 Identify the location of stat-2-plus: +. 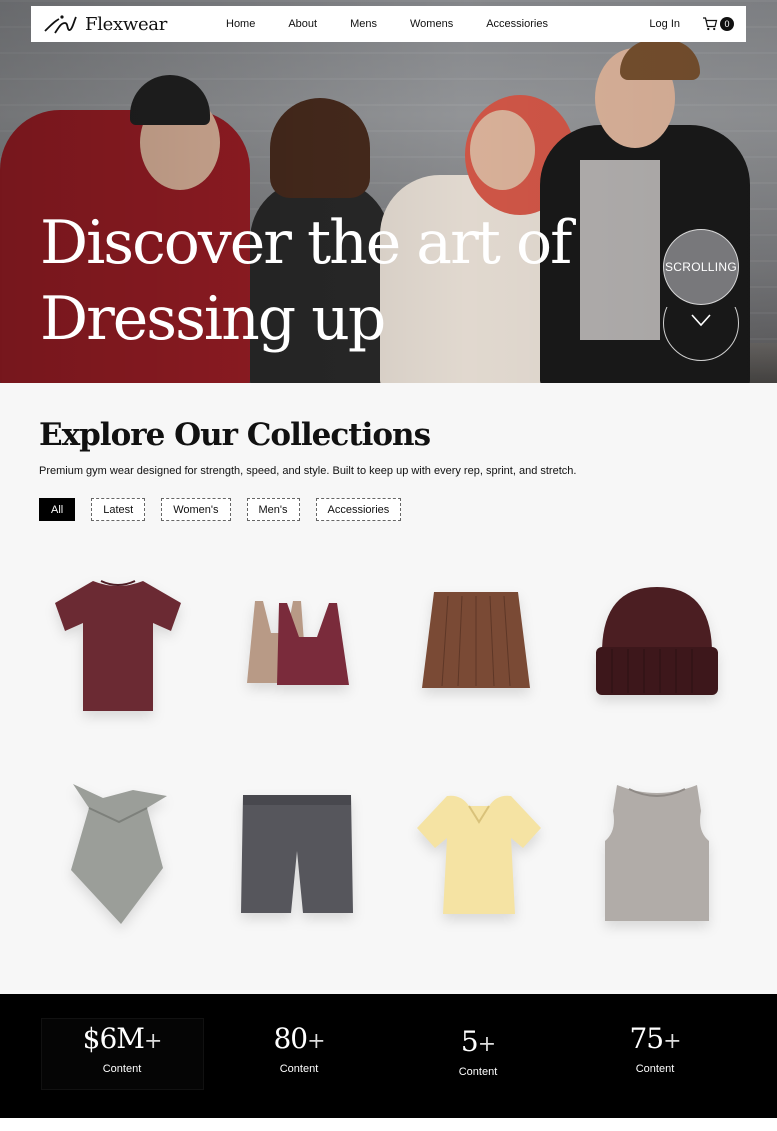
(316, 1041).